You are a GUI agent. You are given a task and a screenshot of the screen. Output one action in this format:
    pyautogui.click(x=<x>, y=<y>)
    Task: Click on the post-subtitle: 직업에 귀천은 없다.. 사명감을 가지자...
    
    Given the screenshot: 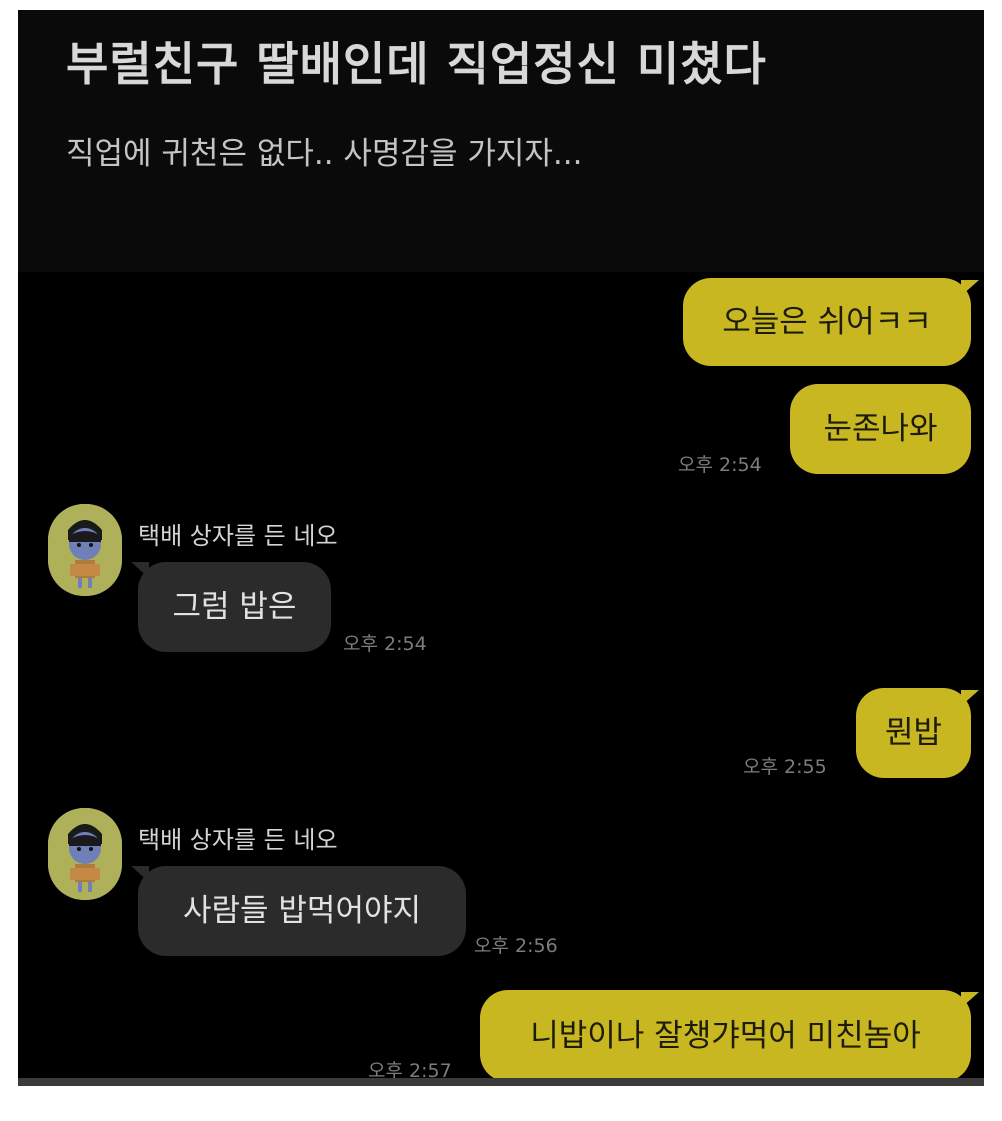 What is the action you would take?
    pyautogui.click(x=324, y=154)
    